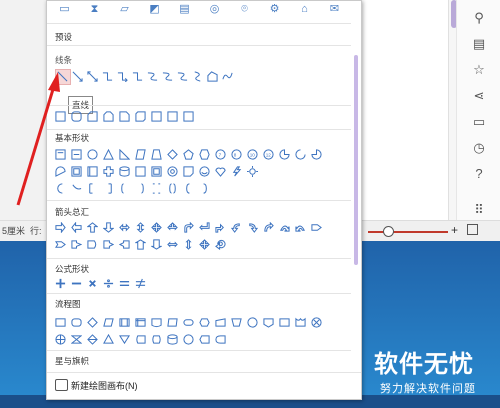 The height and width of the screenshot is (408, 500). Describe the element at coordinates (184, 9) in the screenshot. I see `document-icon: ▤` at that location.